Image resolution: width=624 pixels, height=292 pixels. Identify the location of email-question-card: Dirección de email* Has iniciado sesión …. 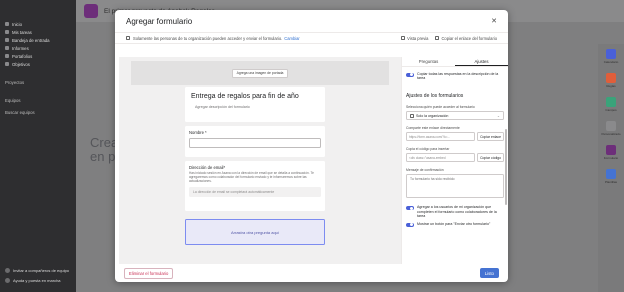
(255, 186).